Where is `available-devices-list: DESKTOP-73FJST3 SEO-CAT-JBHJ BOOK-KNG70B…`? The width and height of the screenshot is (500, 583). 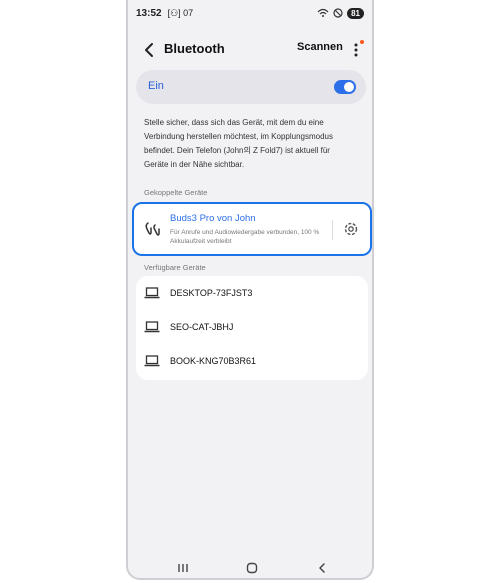 available-devices-list: DESKTOP-73FJST3 SEO-CAT-JBHJ BOOK-KNG70B… is located at coordinates (252, 328).